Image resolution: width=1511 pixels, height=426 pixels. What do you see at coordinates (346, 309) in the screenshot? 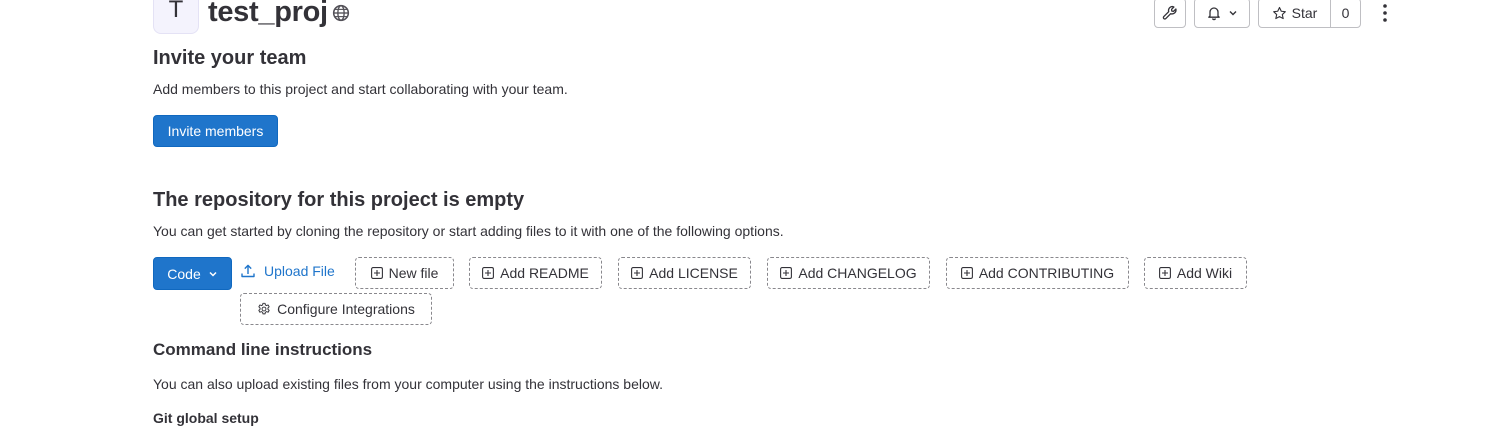
I see `configure-integrations-label: Configure Integrations` at bounding box center [346, 309].